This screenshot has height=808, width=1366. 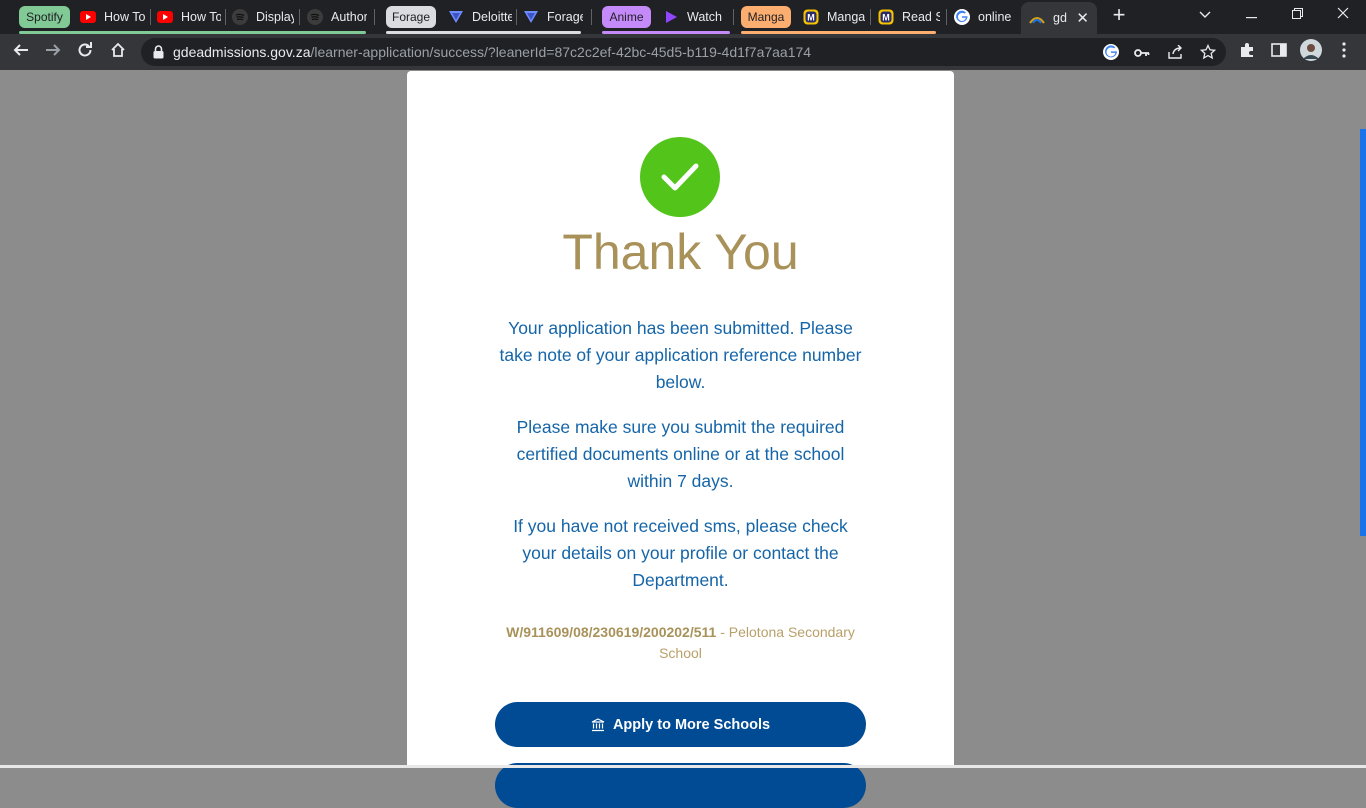 I want to click on puzzle-icon, so click(x=1247, y=52).